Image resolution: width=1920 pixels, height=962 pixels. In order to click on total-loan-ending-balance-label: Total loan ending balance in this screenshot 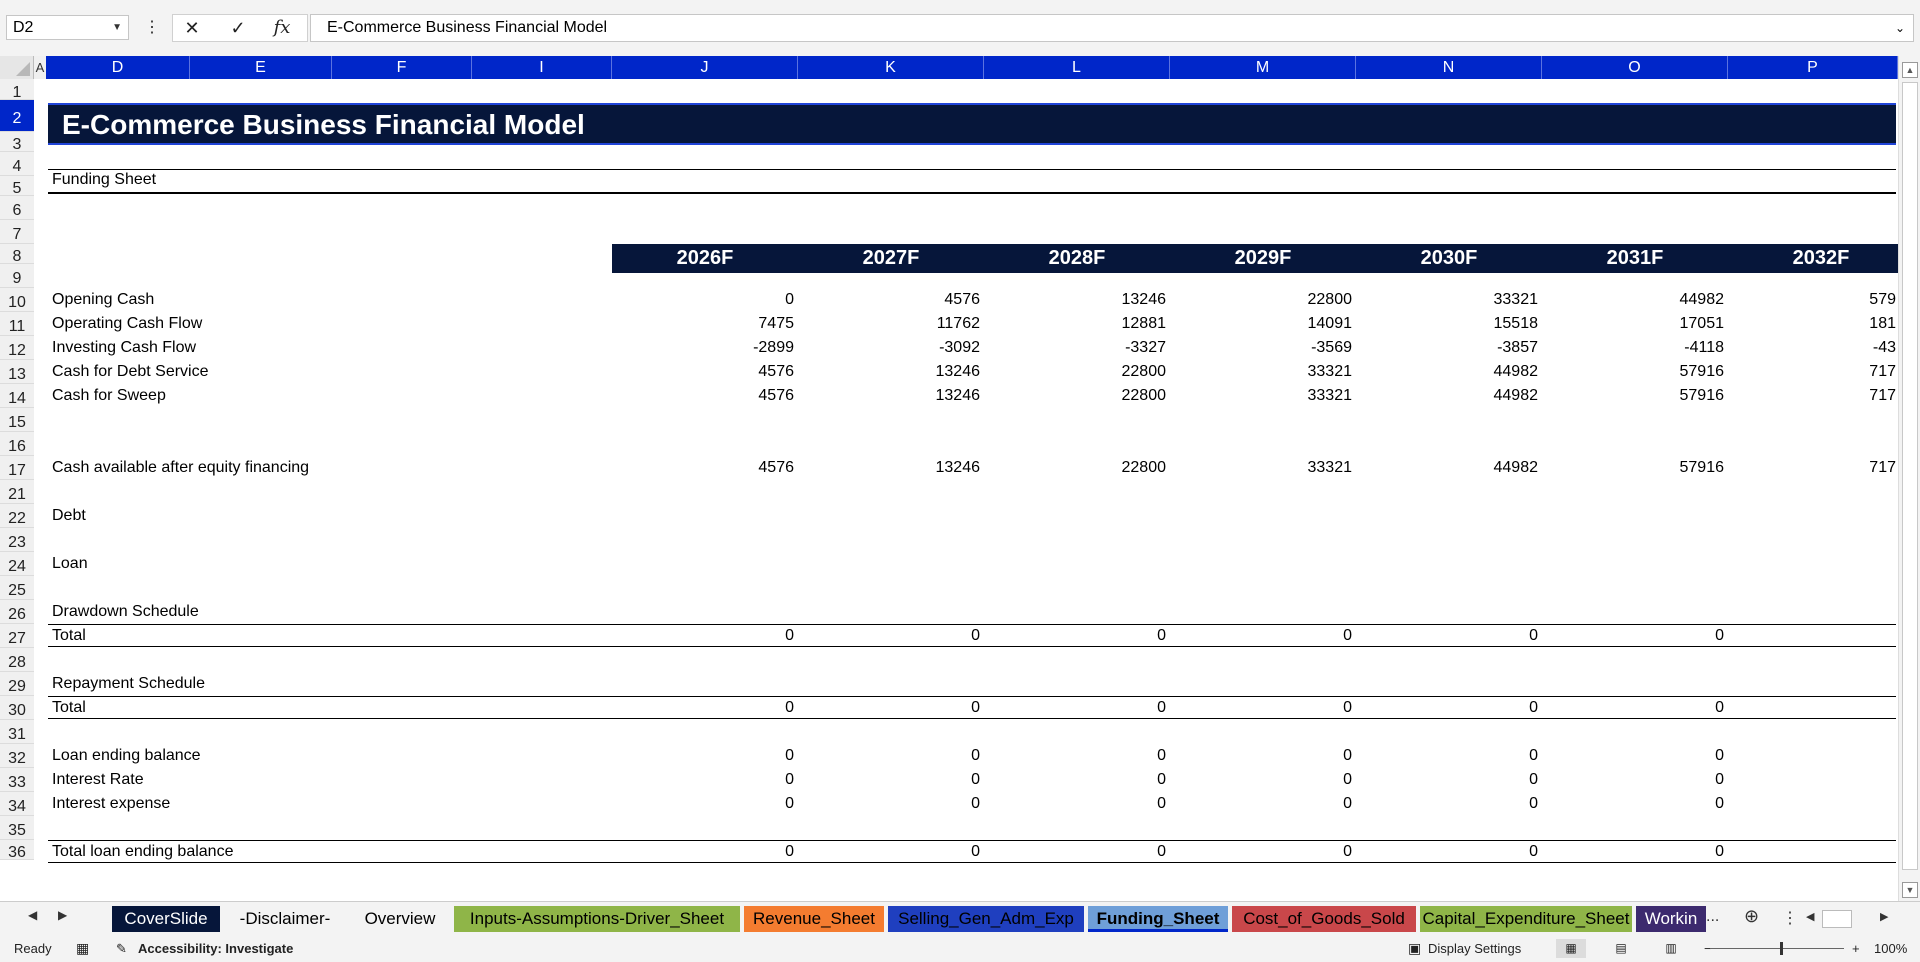, I will do `click(142, 852)`.